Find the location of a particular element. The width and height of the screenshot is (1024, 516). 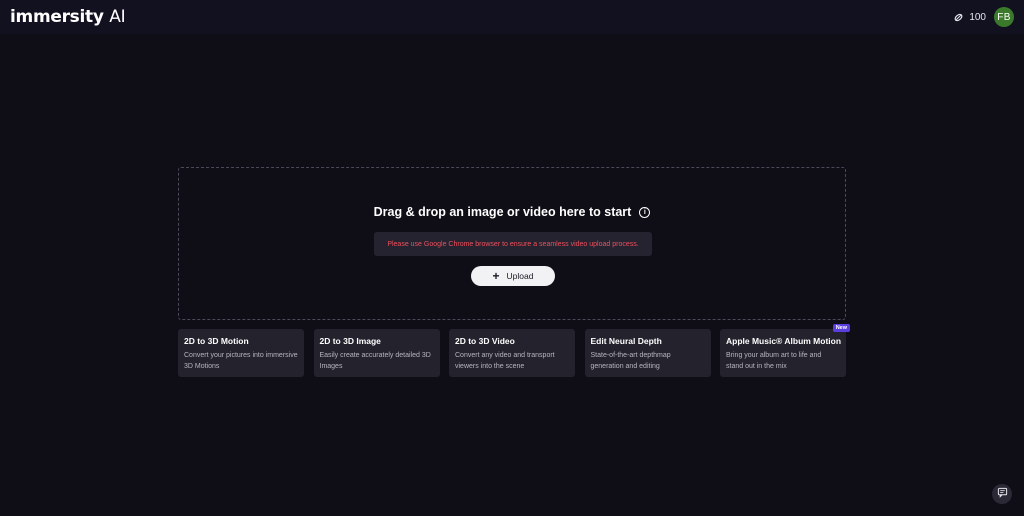

chat-icon is located at coordinates (1002, 494).